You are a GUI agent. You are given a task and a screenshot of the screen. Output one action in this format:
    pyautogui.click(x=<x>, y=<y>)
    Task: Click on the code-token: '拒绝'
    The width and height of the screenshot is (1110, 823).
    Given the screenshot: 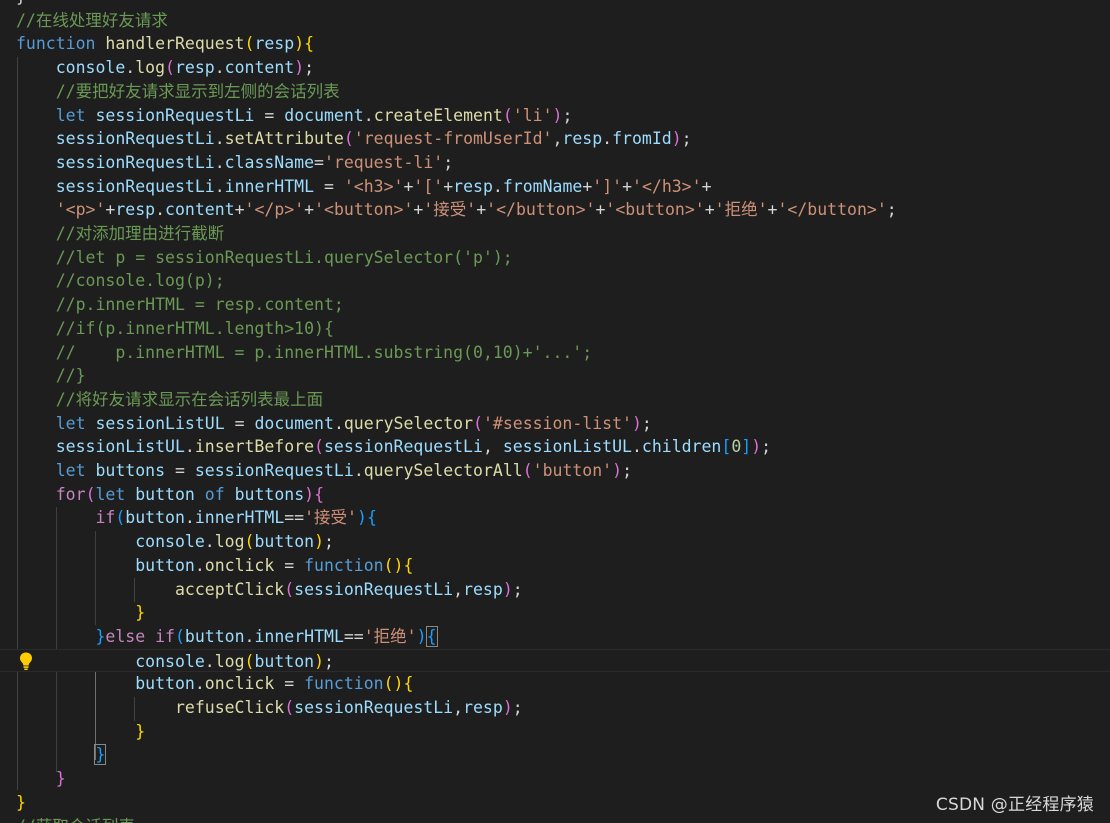 What is the action you would take?
    pyautogui.click(x=390, y=636)
    